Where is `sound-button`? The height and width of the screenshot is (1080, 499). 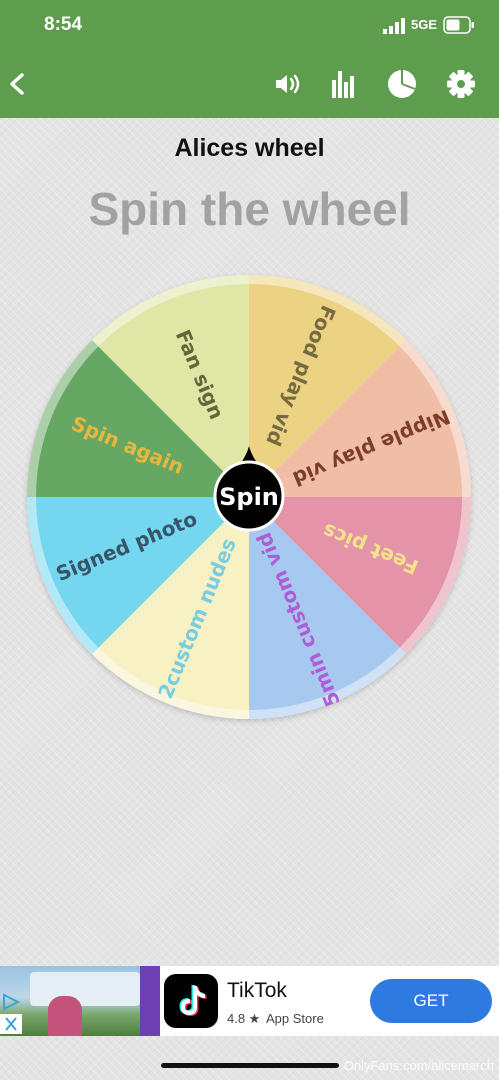 sound-button is located at coordinates (288, 84).